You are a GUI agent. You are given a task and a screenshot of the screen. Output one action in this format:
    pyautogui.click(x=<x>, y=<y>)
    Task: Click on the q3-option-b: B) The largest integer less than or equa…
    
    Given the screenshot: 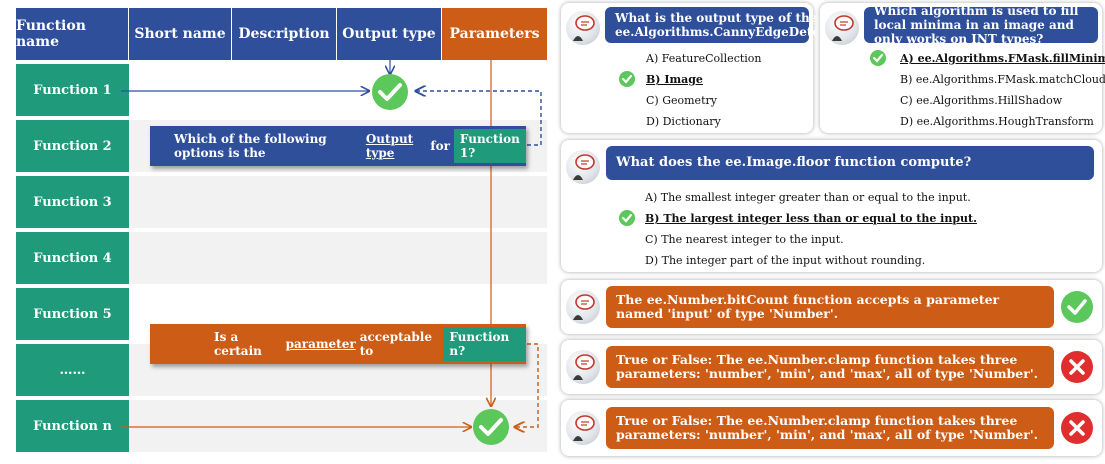 What is the action you would take?
    pyautogui.click(x=811, y=218)
    